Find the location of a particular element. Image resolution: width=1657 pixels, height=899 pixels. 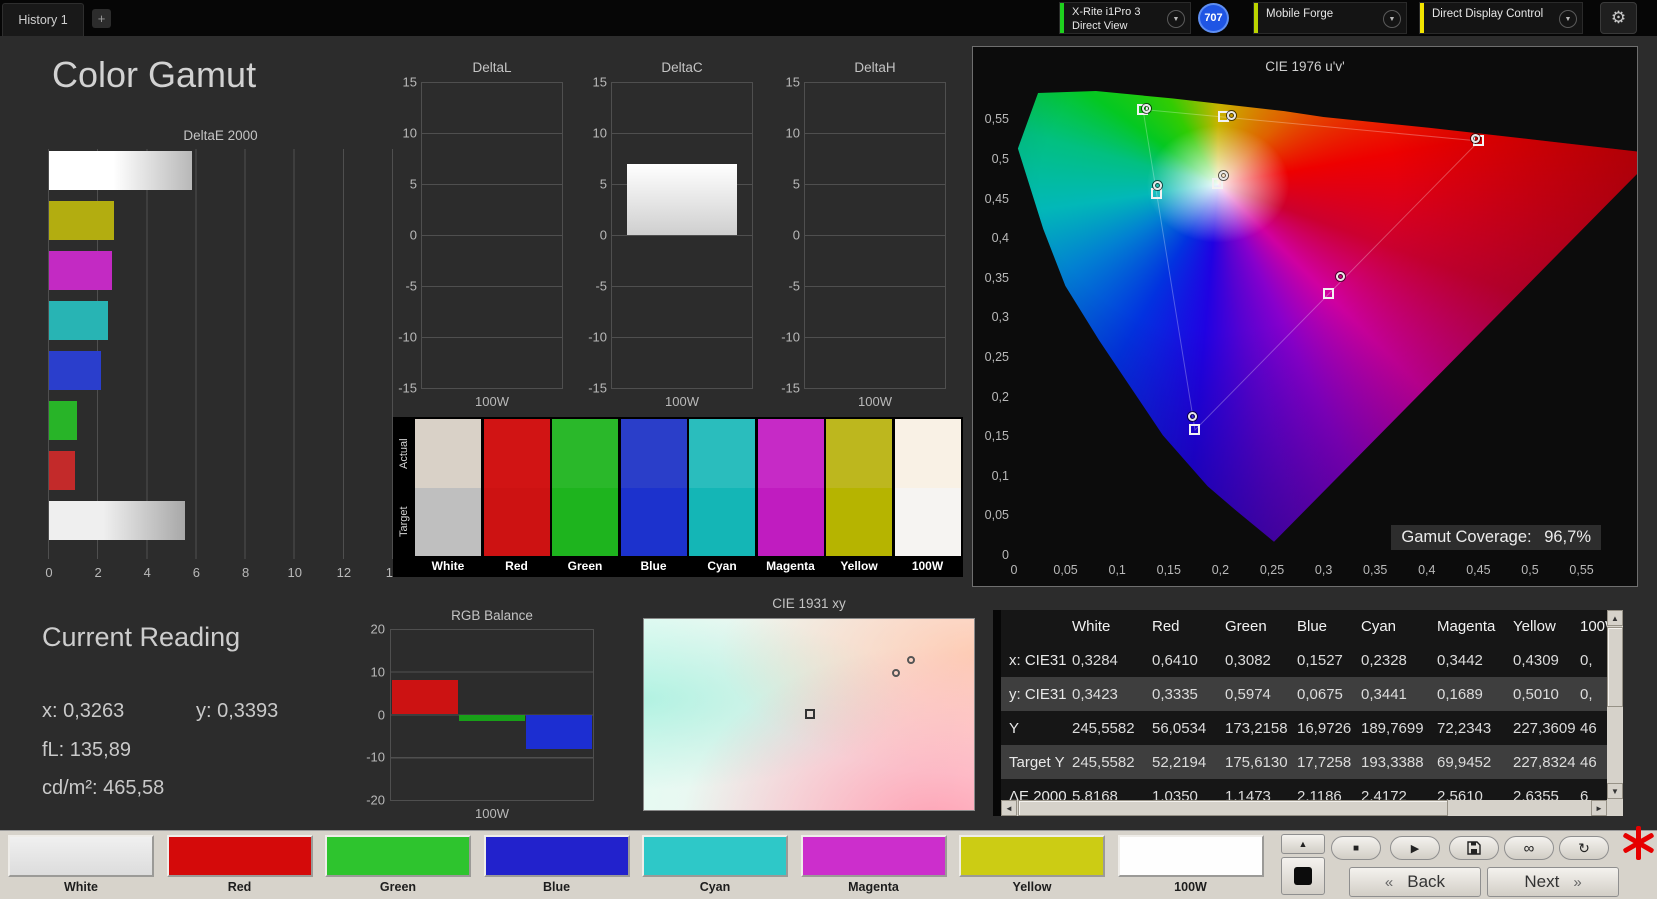

chart-title: CIE 1976 u'v' is located at coordinates (1305, 66).